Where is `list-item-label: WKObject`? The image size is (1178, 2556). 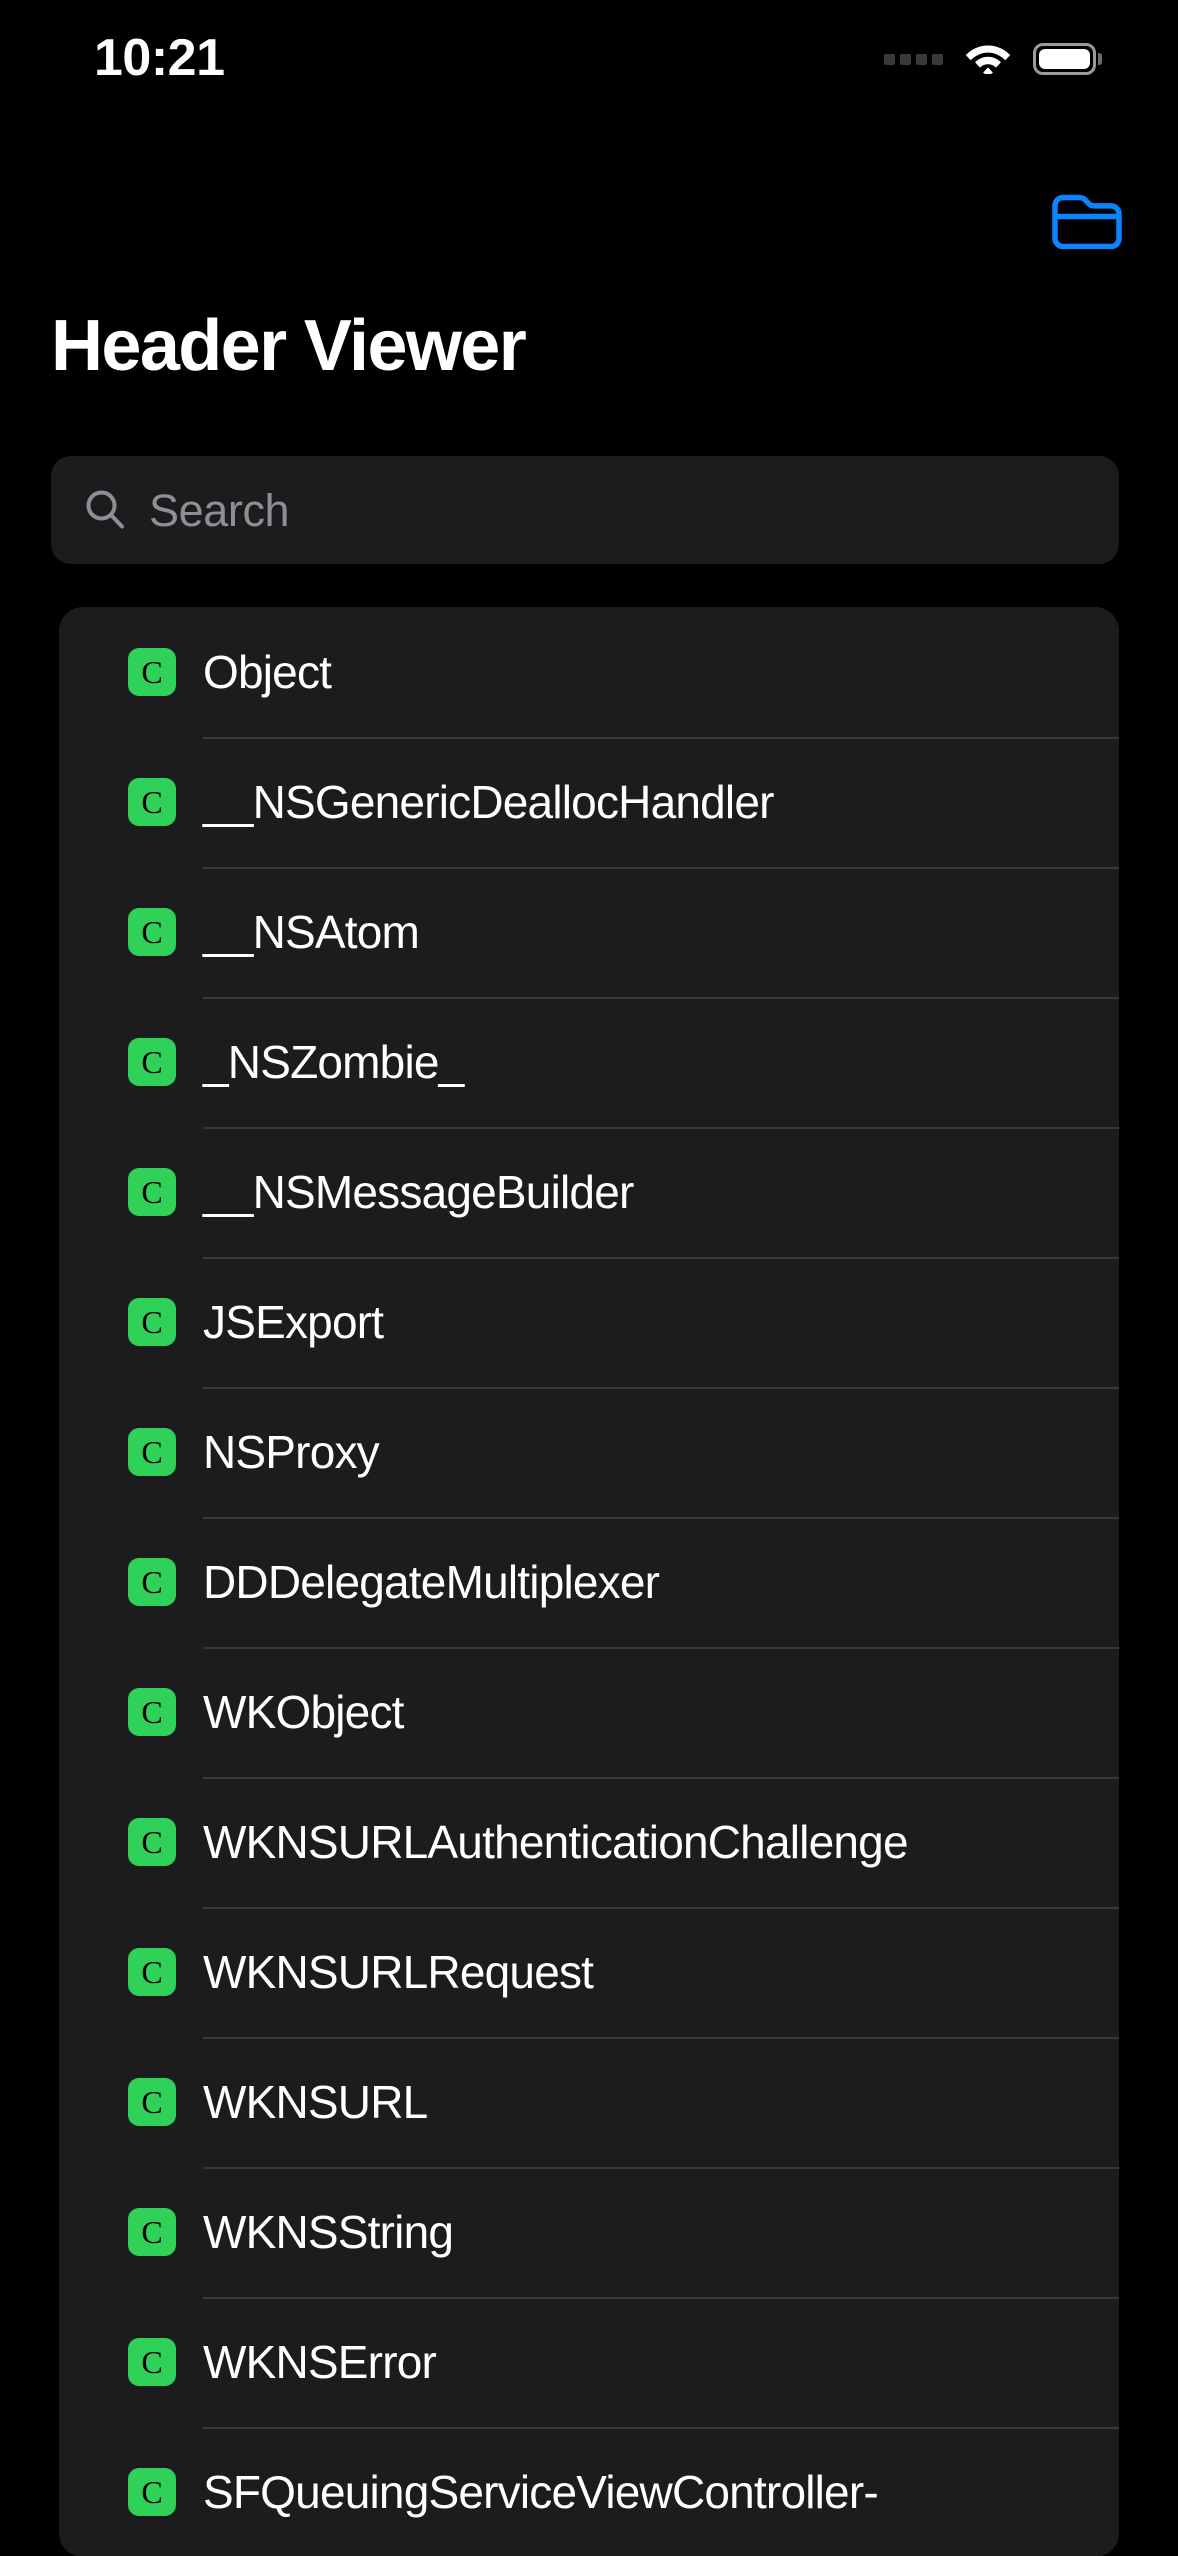 list-item-label: WKObject is located at coordinates (303, 1711).